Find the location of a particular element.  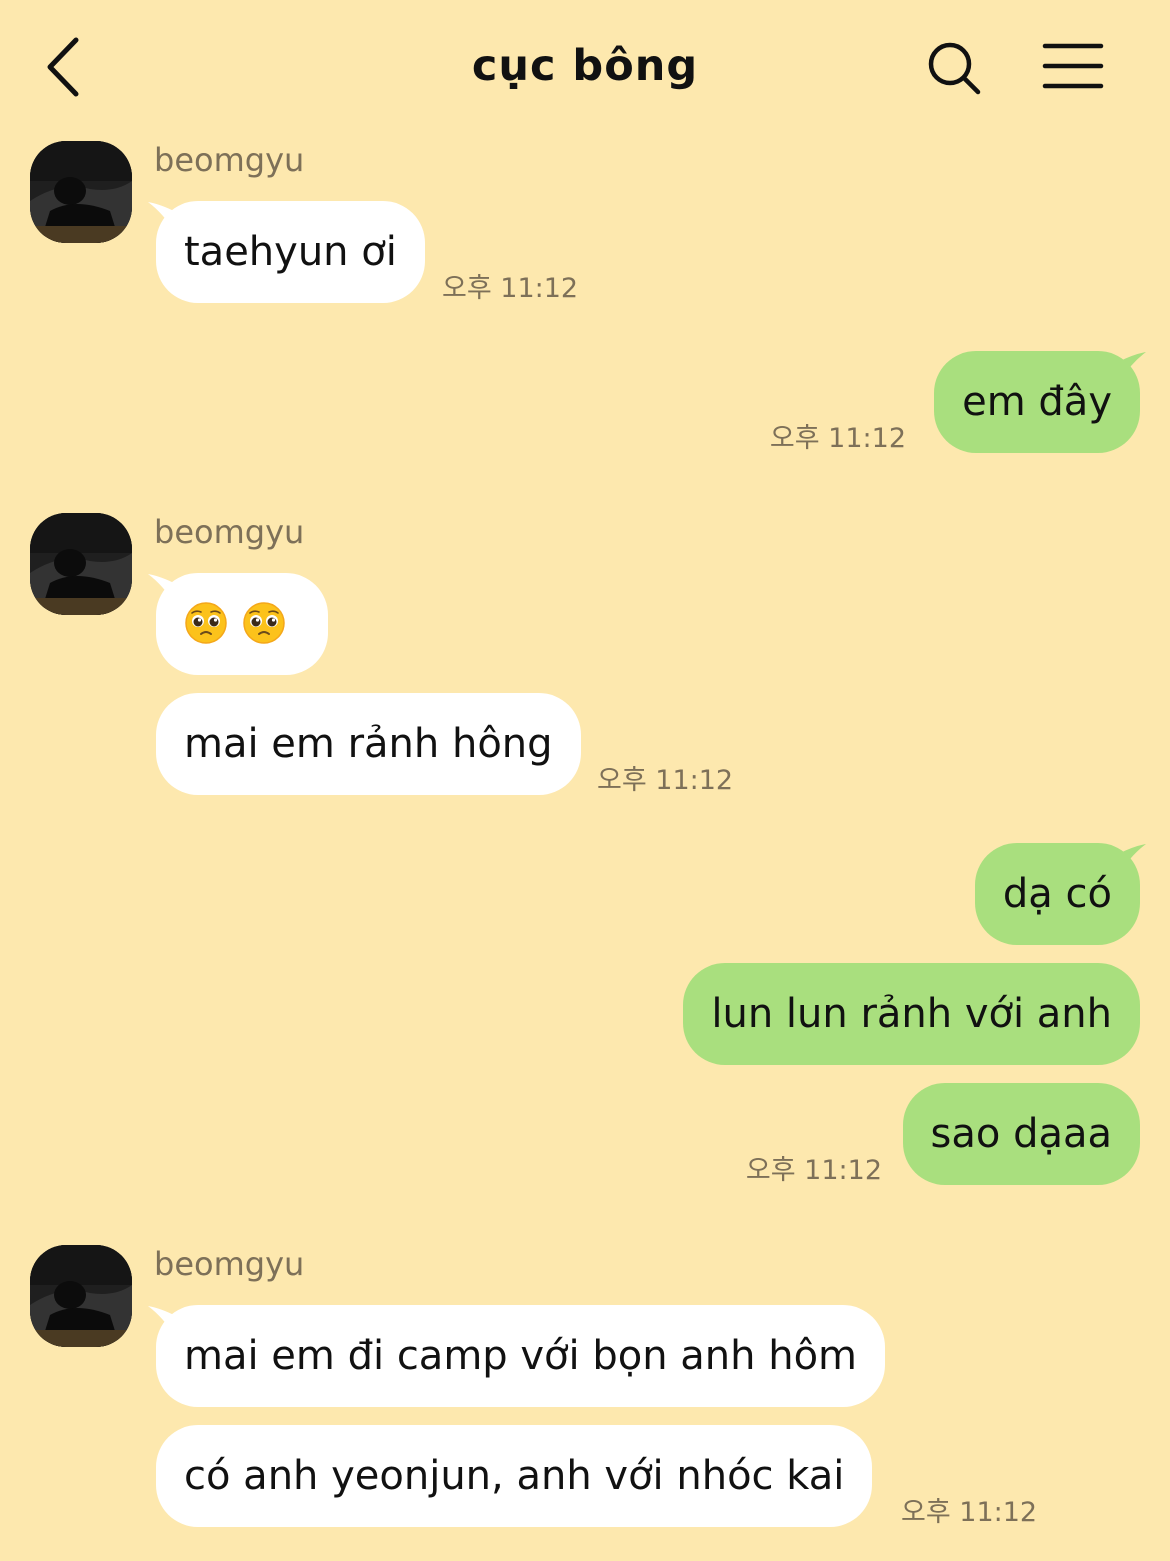

search-button is located at coordinates (954, 68).